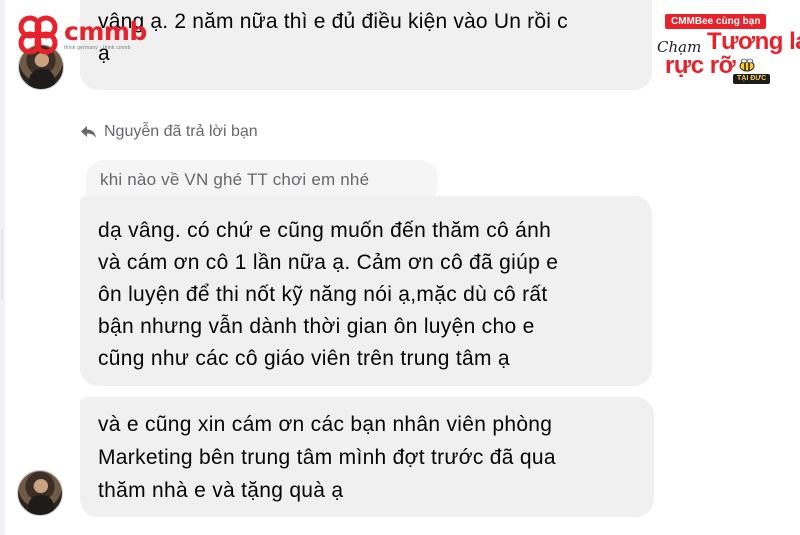  What do you see at coordinates (2, 267) in the screenshot?
I see `scrollbar` at bounding box center [2, 267].